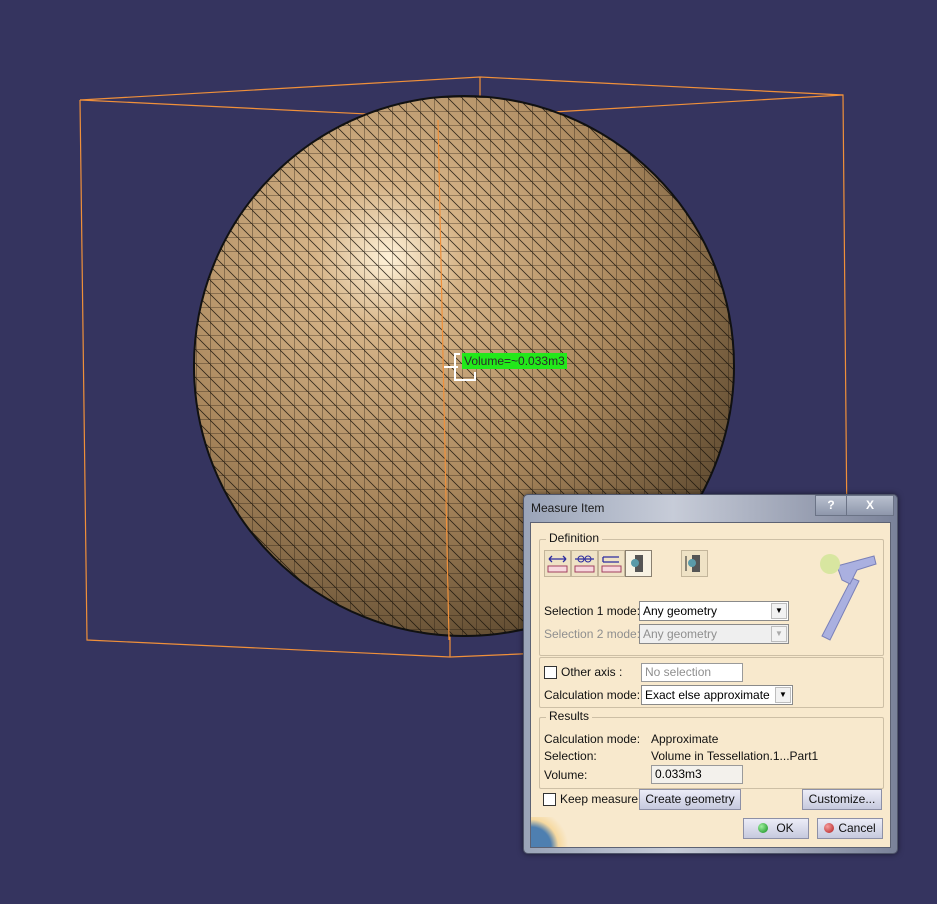 The image size is (937, 904). I want to click on result-selection-label: Selection:, so click(570, 756).